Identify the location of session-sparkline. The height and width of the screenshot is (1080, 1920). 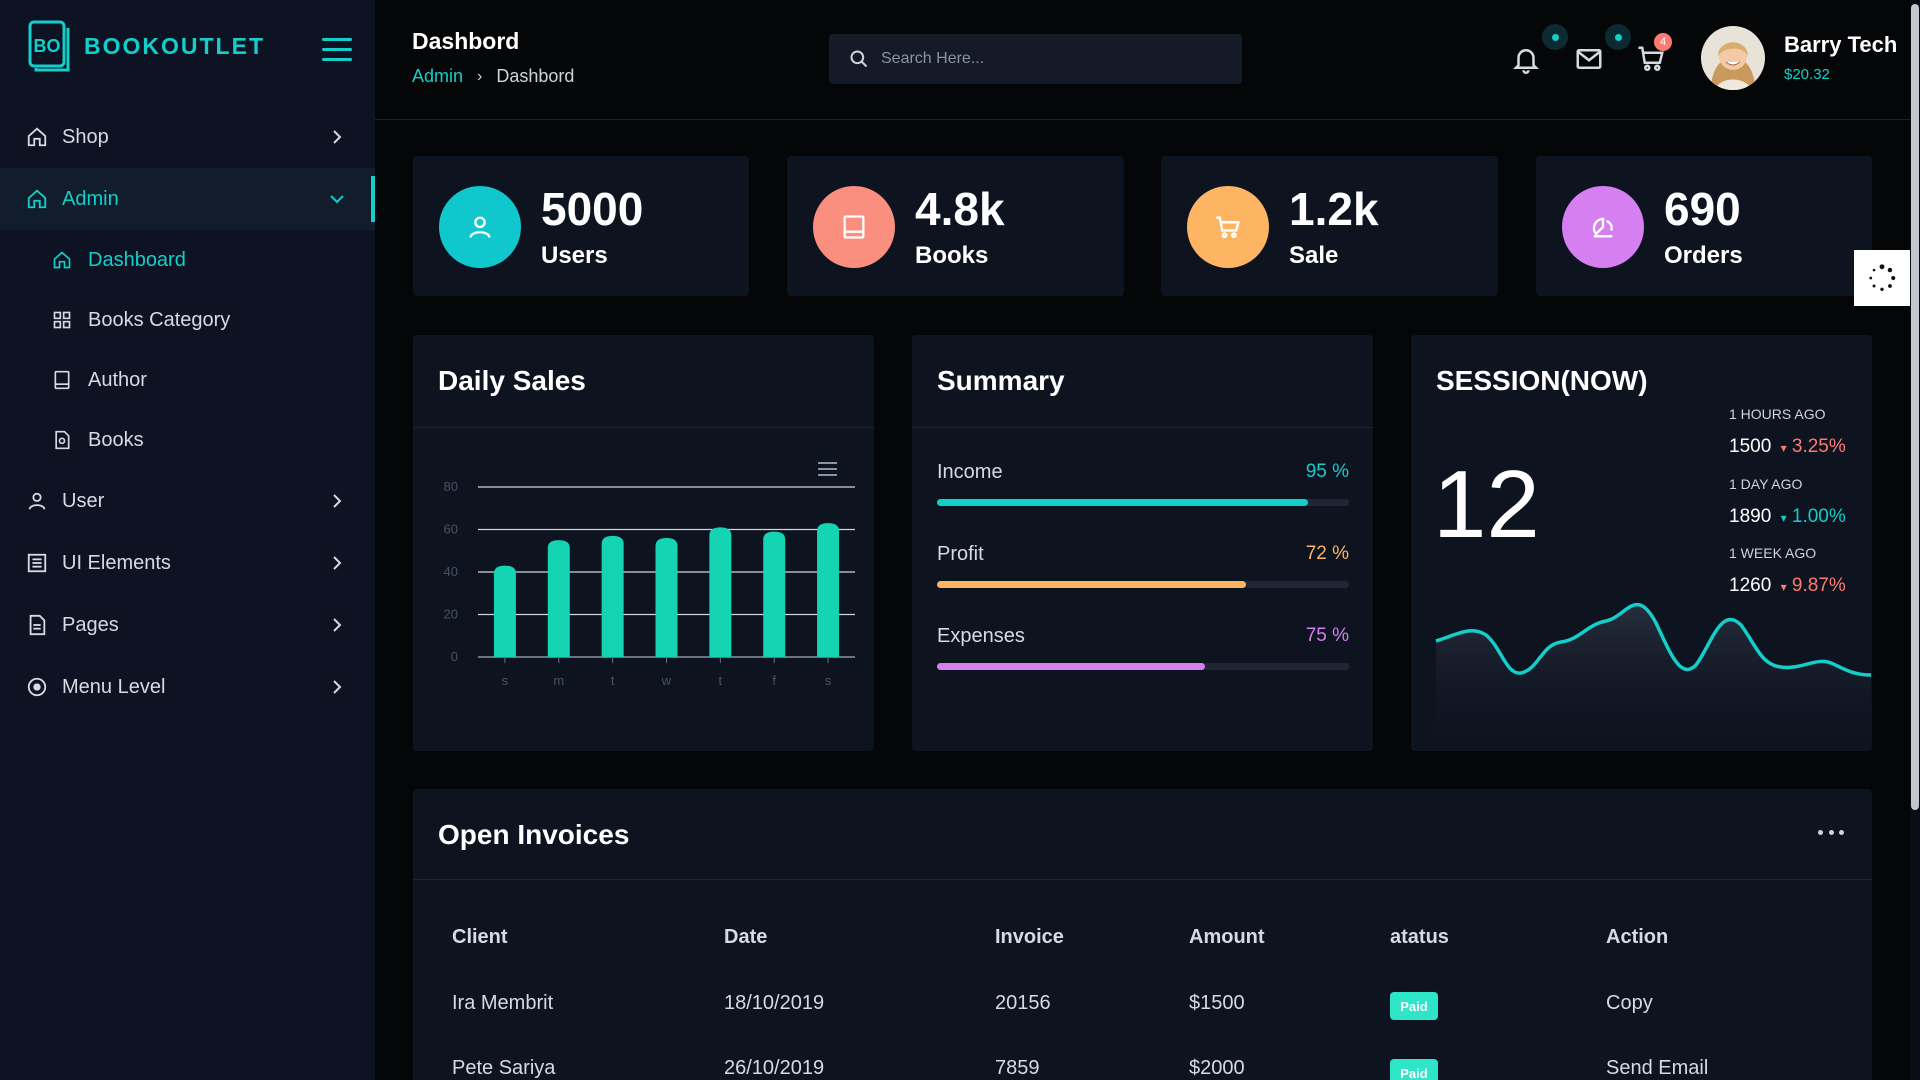
(1653, 676).